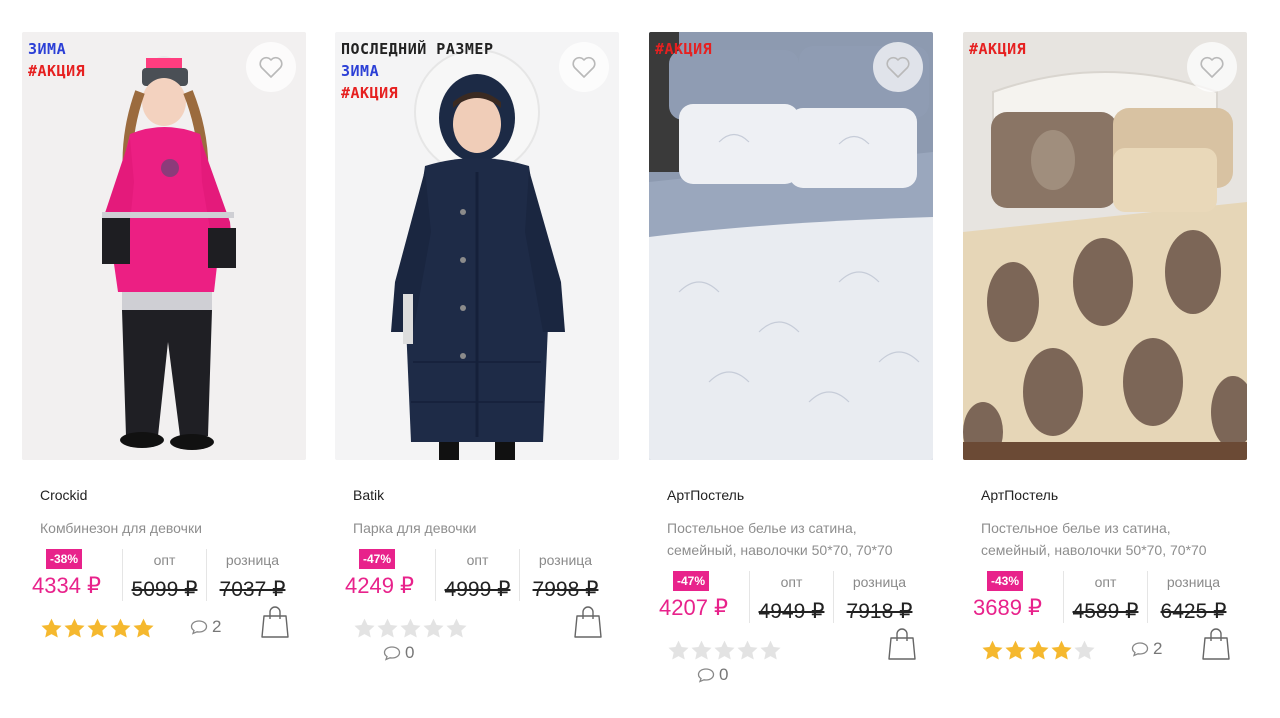 This screenshot has height=718, width=1280. What do you see at coordinates (484, 528) in the screenshot?
I see `product-title: Парка для девочки` at bounding box center [484, 528].